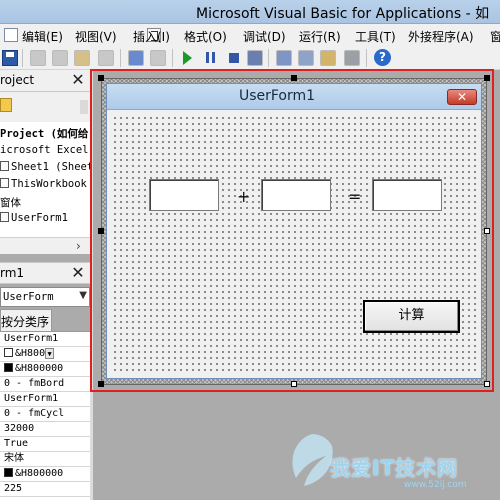  I want to click on property-value-row: &H800 ▼, so click(45, 354).